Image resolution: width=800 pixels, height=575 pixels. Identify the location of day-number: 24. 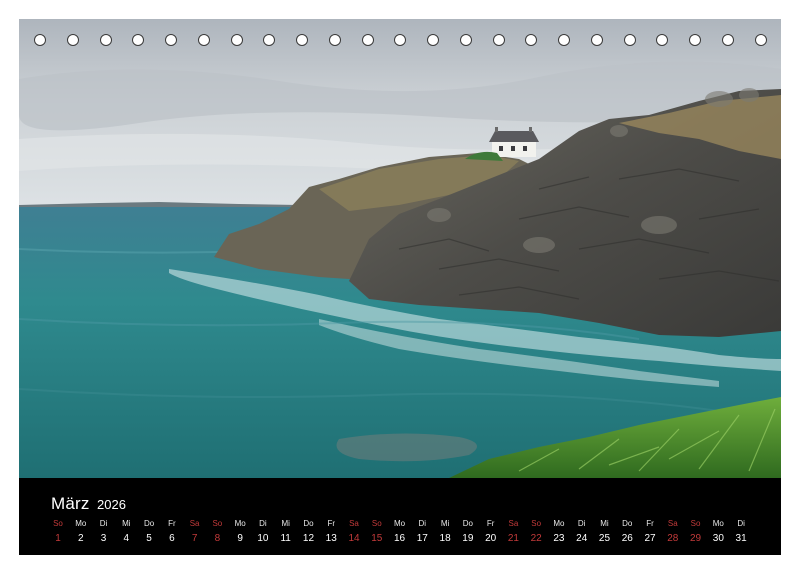
(582, 538).